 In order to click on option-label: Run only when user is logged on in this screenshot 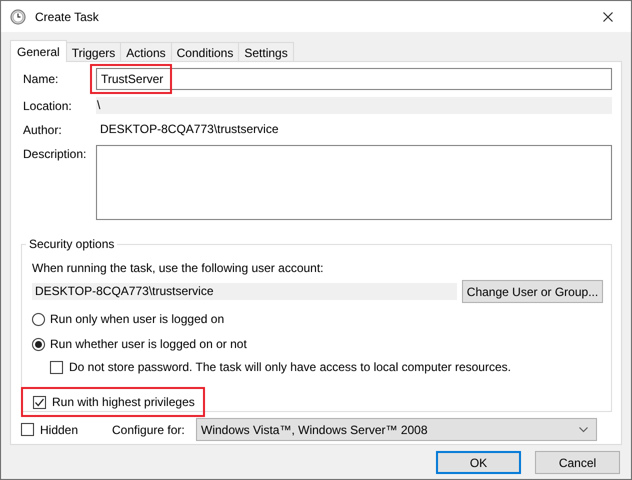, I will do `click(137, 319)`.